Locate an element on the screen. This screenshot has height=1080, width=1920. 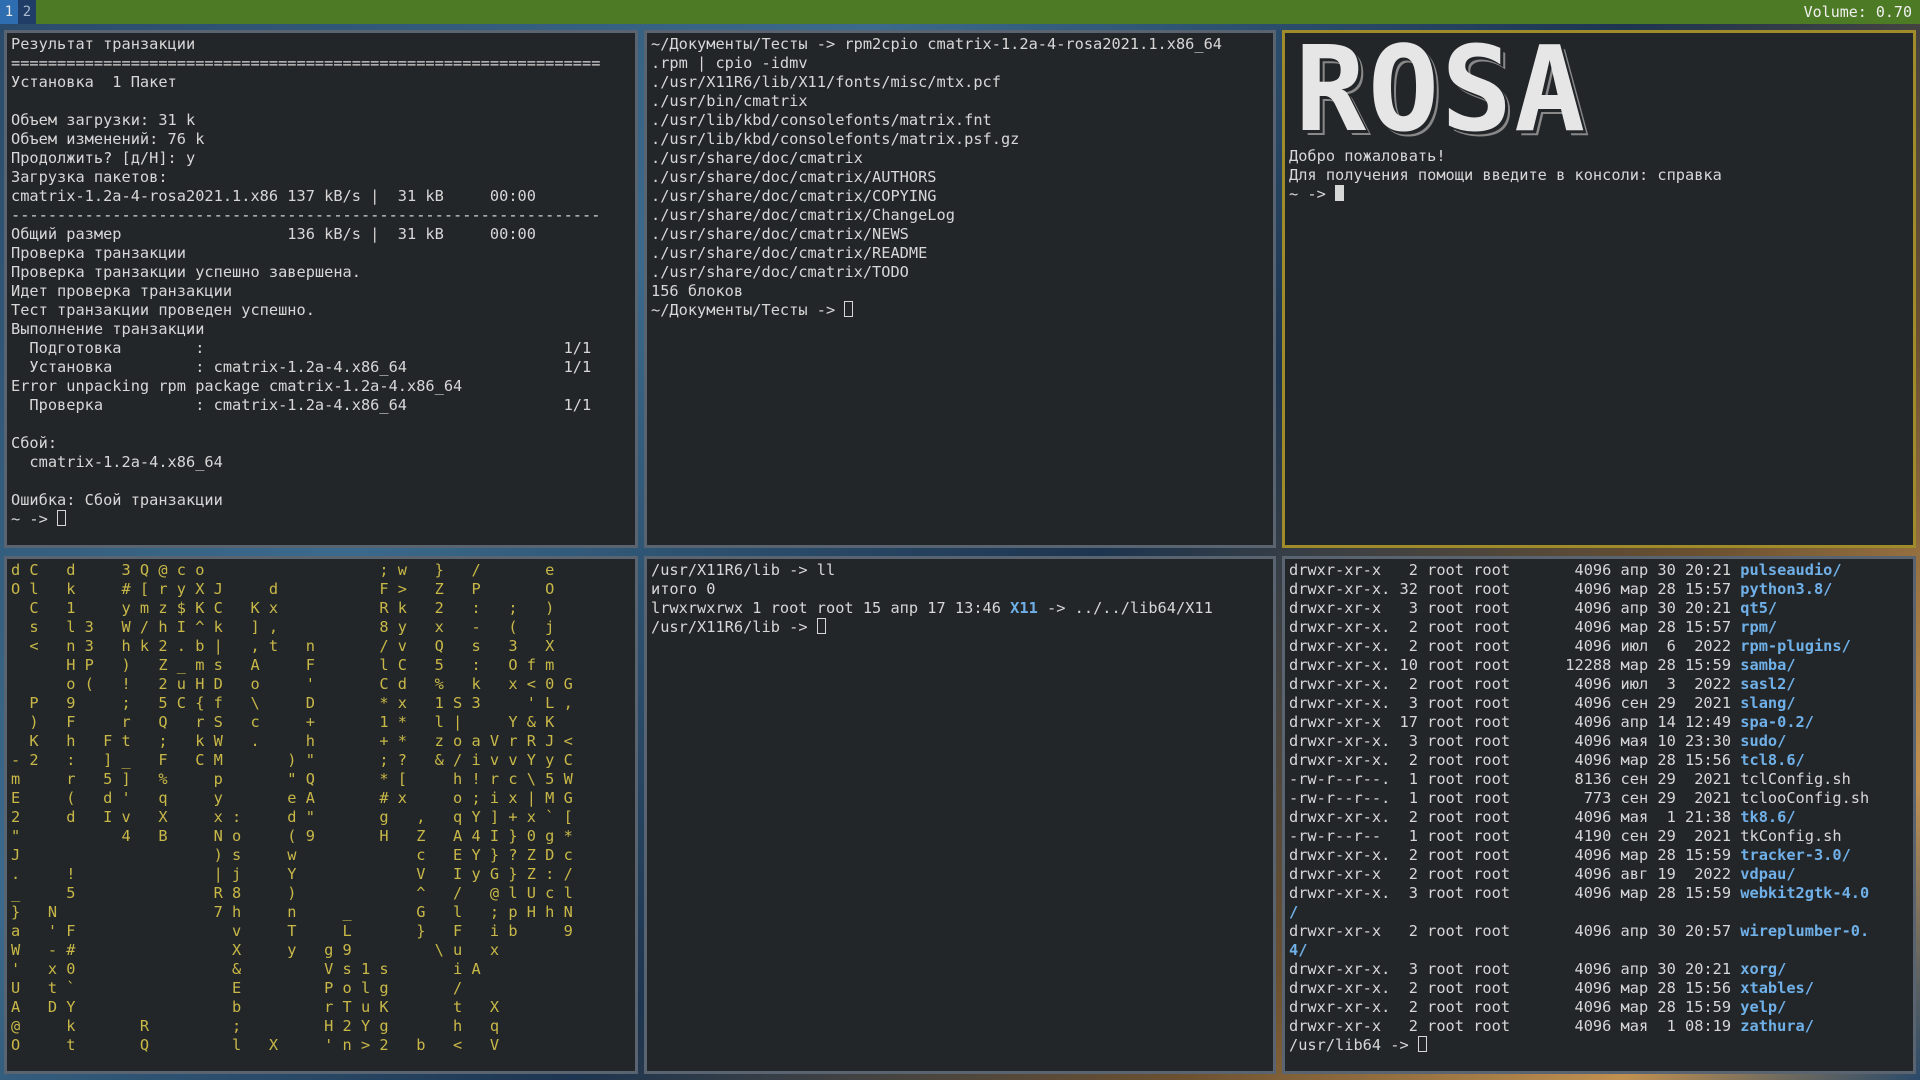
rosa-ascii-logo: ROSA is located at coordinates (1441, 94).